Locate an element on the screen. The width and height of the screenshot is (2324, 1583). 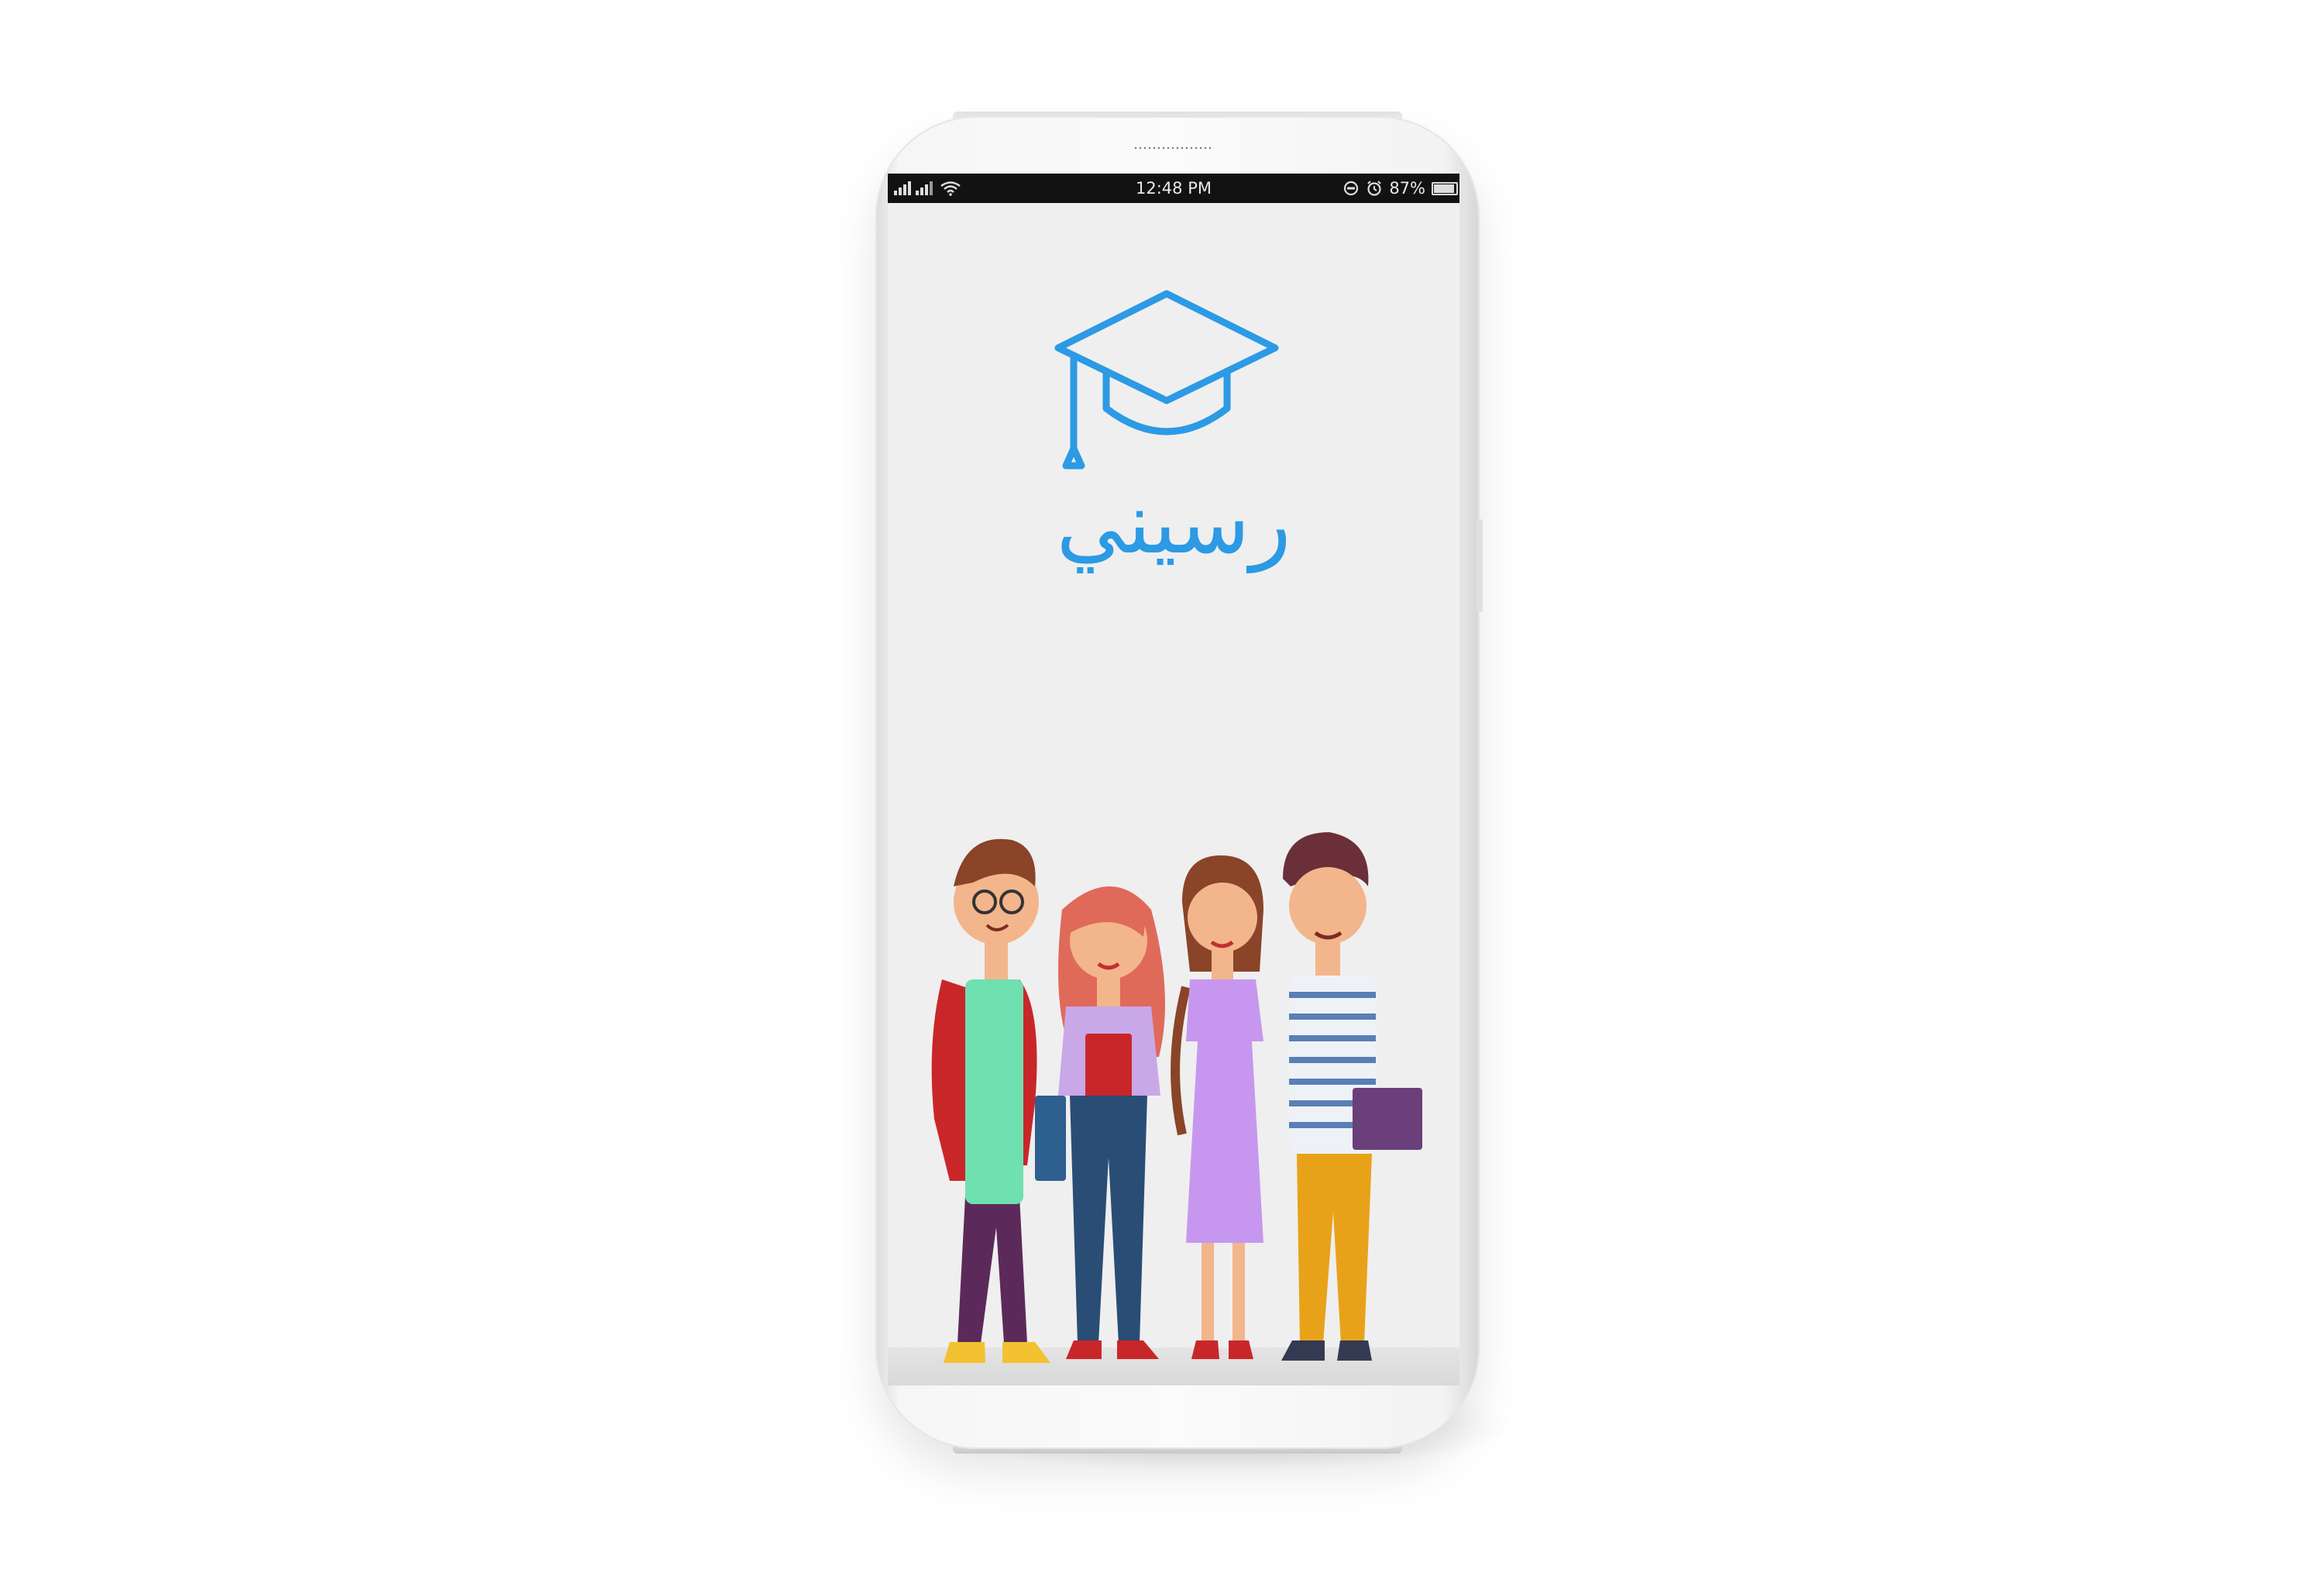
status-right-icons: 87% is located at coordinates (1400, 188).